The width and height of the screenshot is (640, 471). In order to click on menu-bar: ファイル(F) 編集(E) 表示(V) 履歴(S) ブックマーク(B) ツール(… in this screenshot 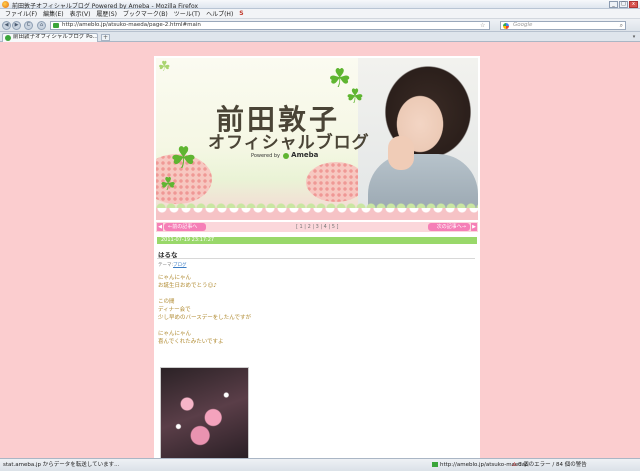, I will do `click(320, 14)`.